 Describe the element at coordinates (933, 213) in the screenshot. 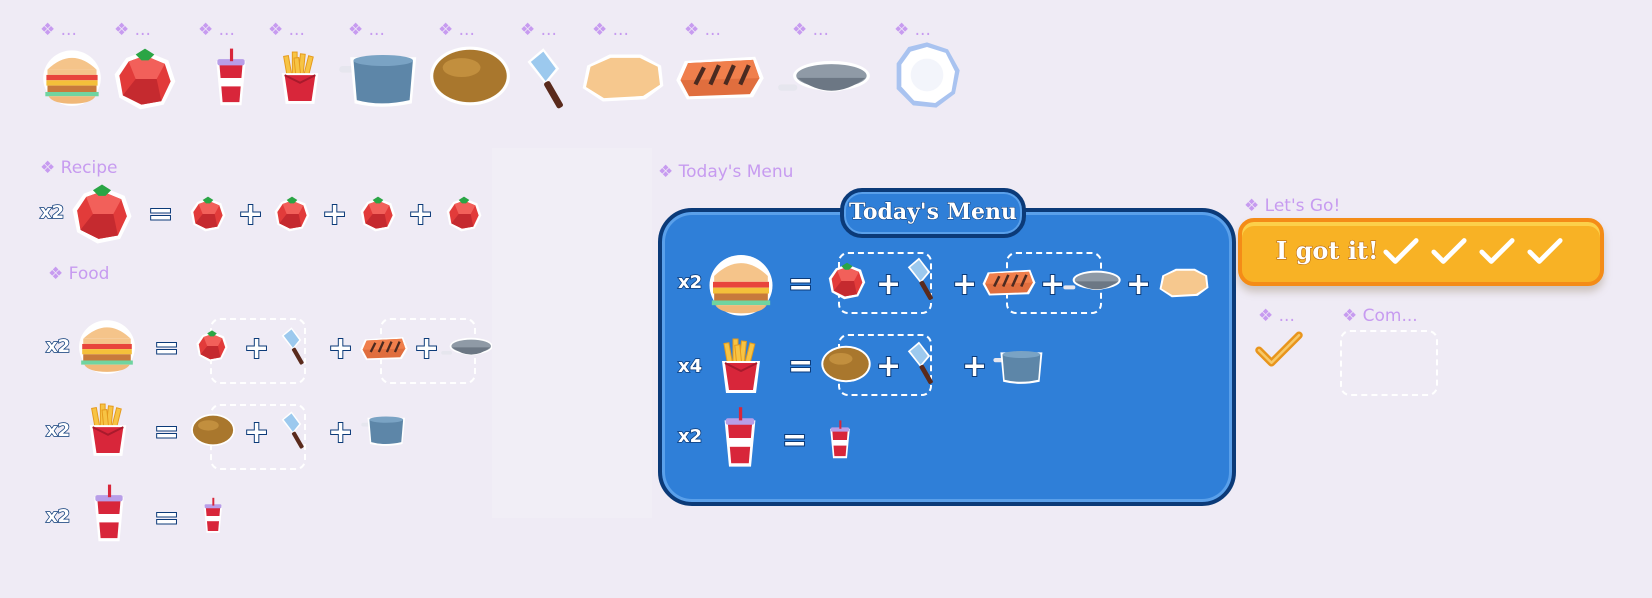

I see `menu-title-banner: Today's Menu` at that location.